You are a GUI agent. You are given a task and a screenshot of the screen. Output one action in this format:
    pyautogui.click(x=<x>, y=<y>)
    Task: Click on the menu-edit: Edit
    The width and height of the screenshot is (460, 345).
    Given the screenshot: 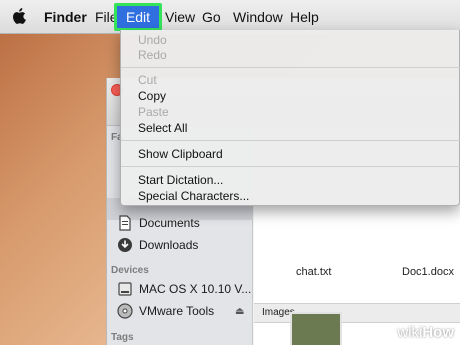 What is the action you would take?
    pyautogui.click(x=138, y=17)
    